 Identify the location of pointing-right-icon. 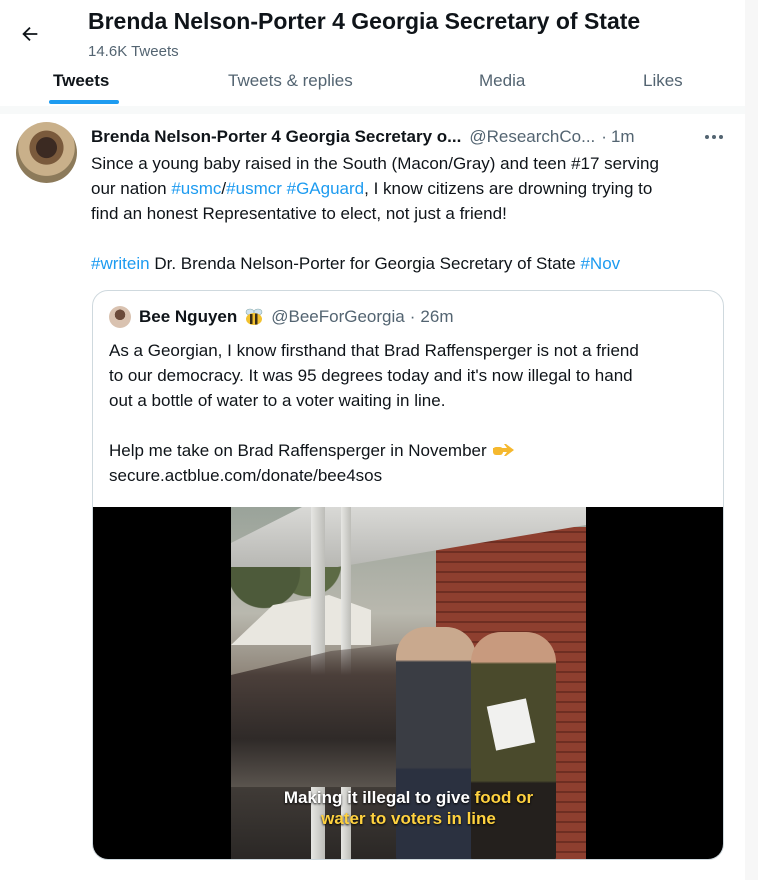
(503, 450).